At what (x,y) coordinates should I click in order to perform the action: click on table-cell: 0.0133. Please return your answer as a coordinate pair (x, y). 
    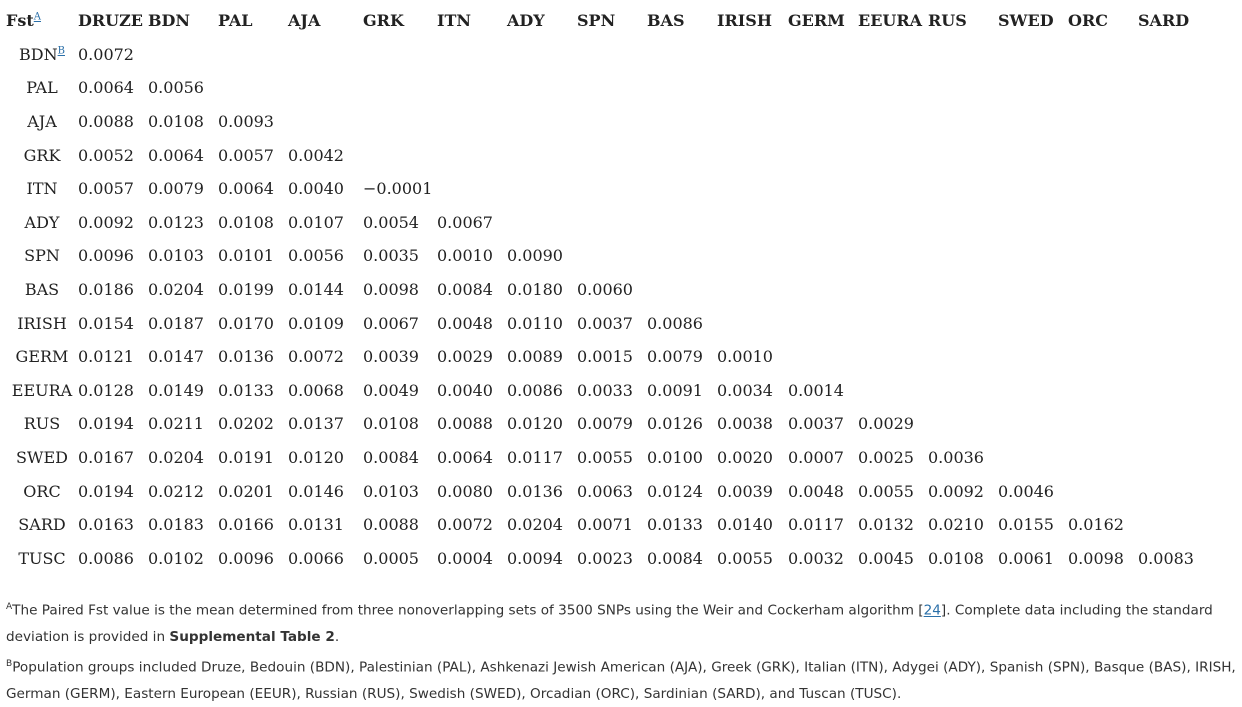
    Looking at the image, I should click on (246, 390).